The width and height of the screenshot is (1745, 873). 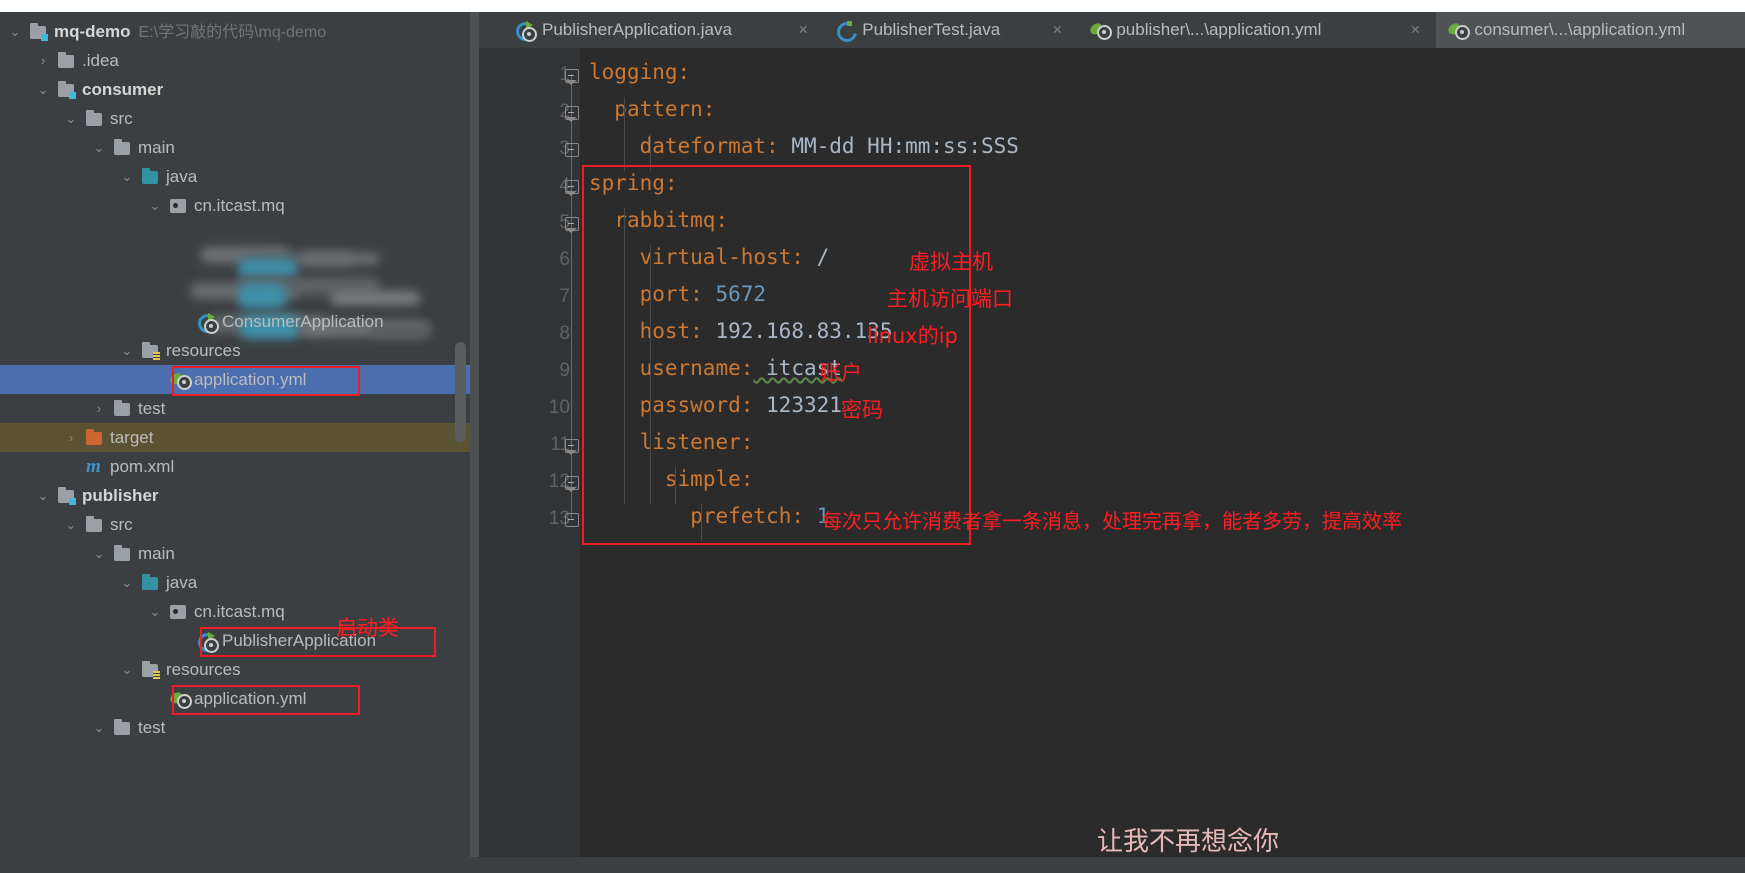 I want to click on code-line-8: host: 192.168.83.135, so click(x=766, y=331).